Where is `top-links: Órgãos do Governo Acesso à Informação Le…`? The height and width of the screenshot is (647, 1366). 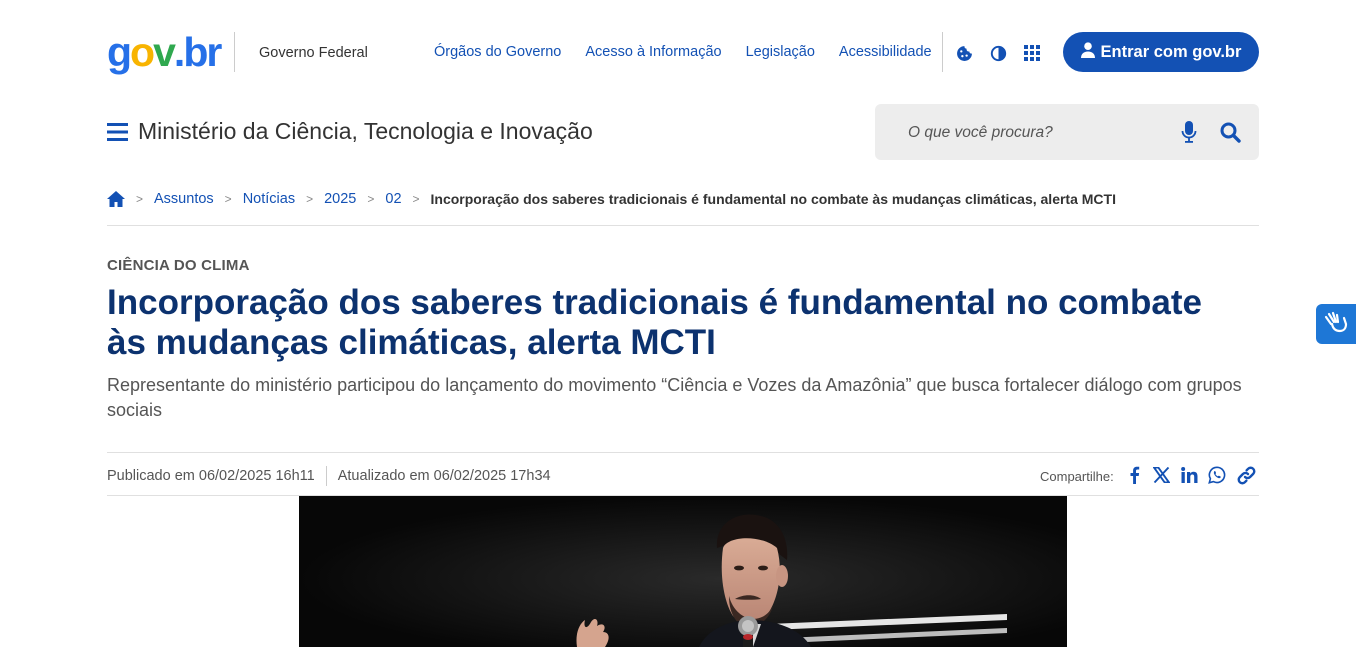 top-links: Órgãos do Governo Acesso à Informação Le… is located at coordinates (695, 52).